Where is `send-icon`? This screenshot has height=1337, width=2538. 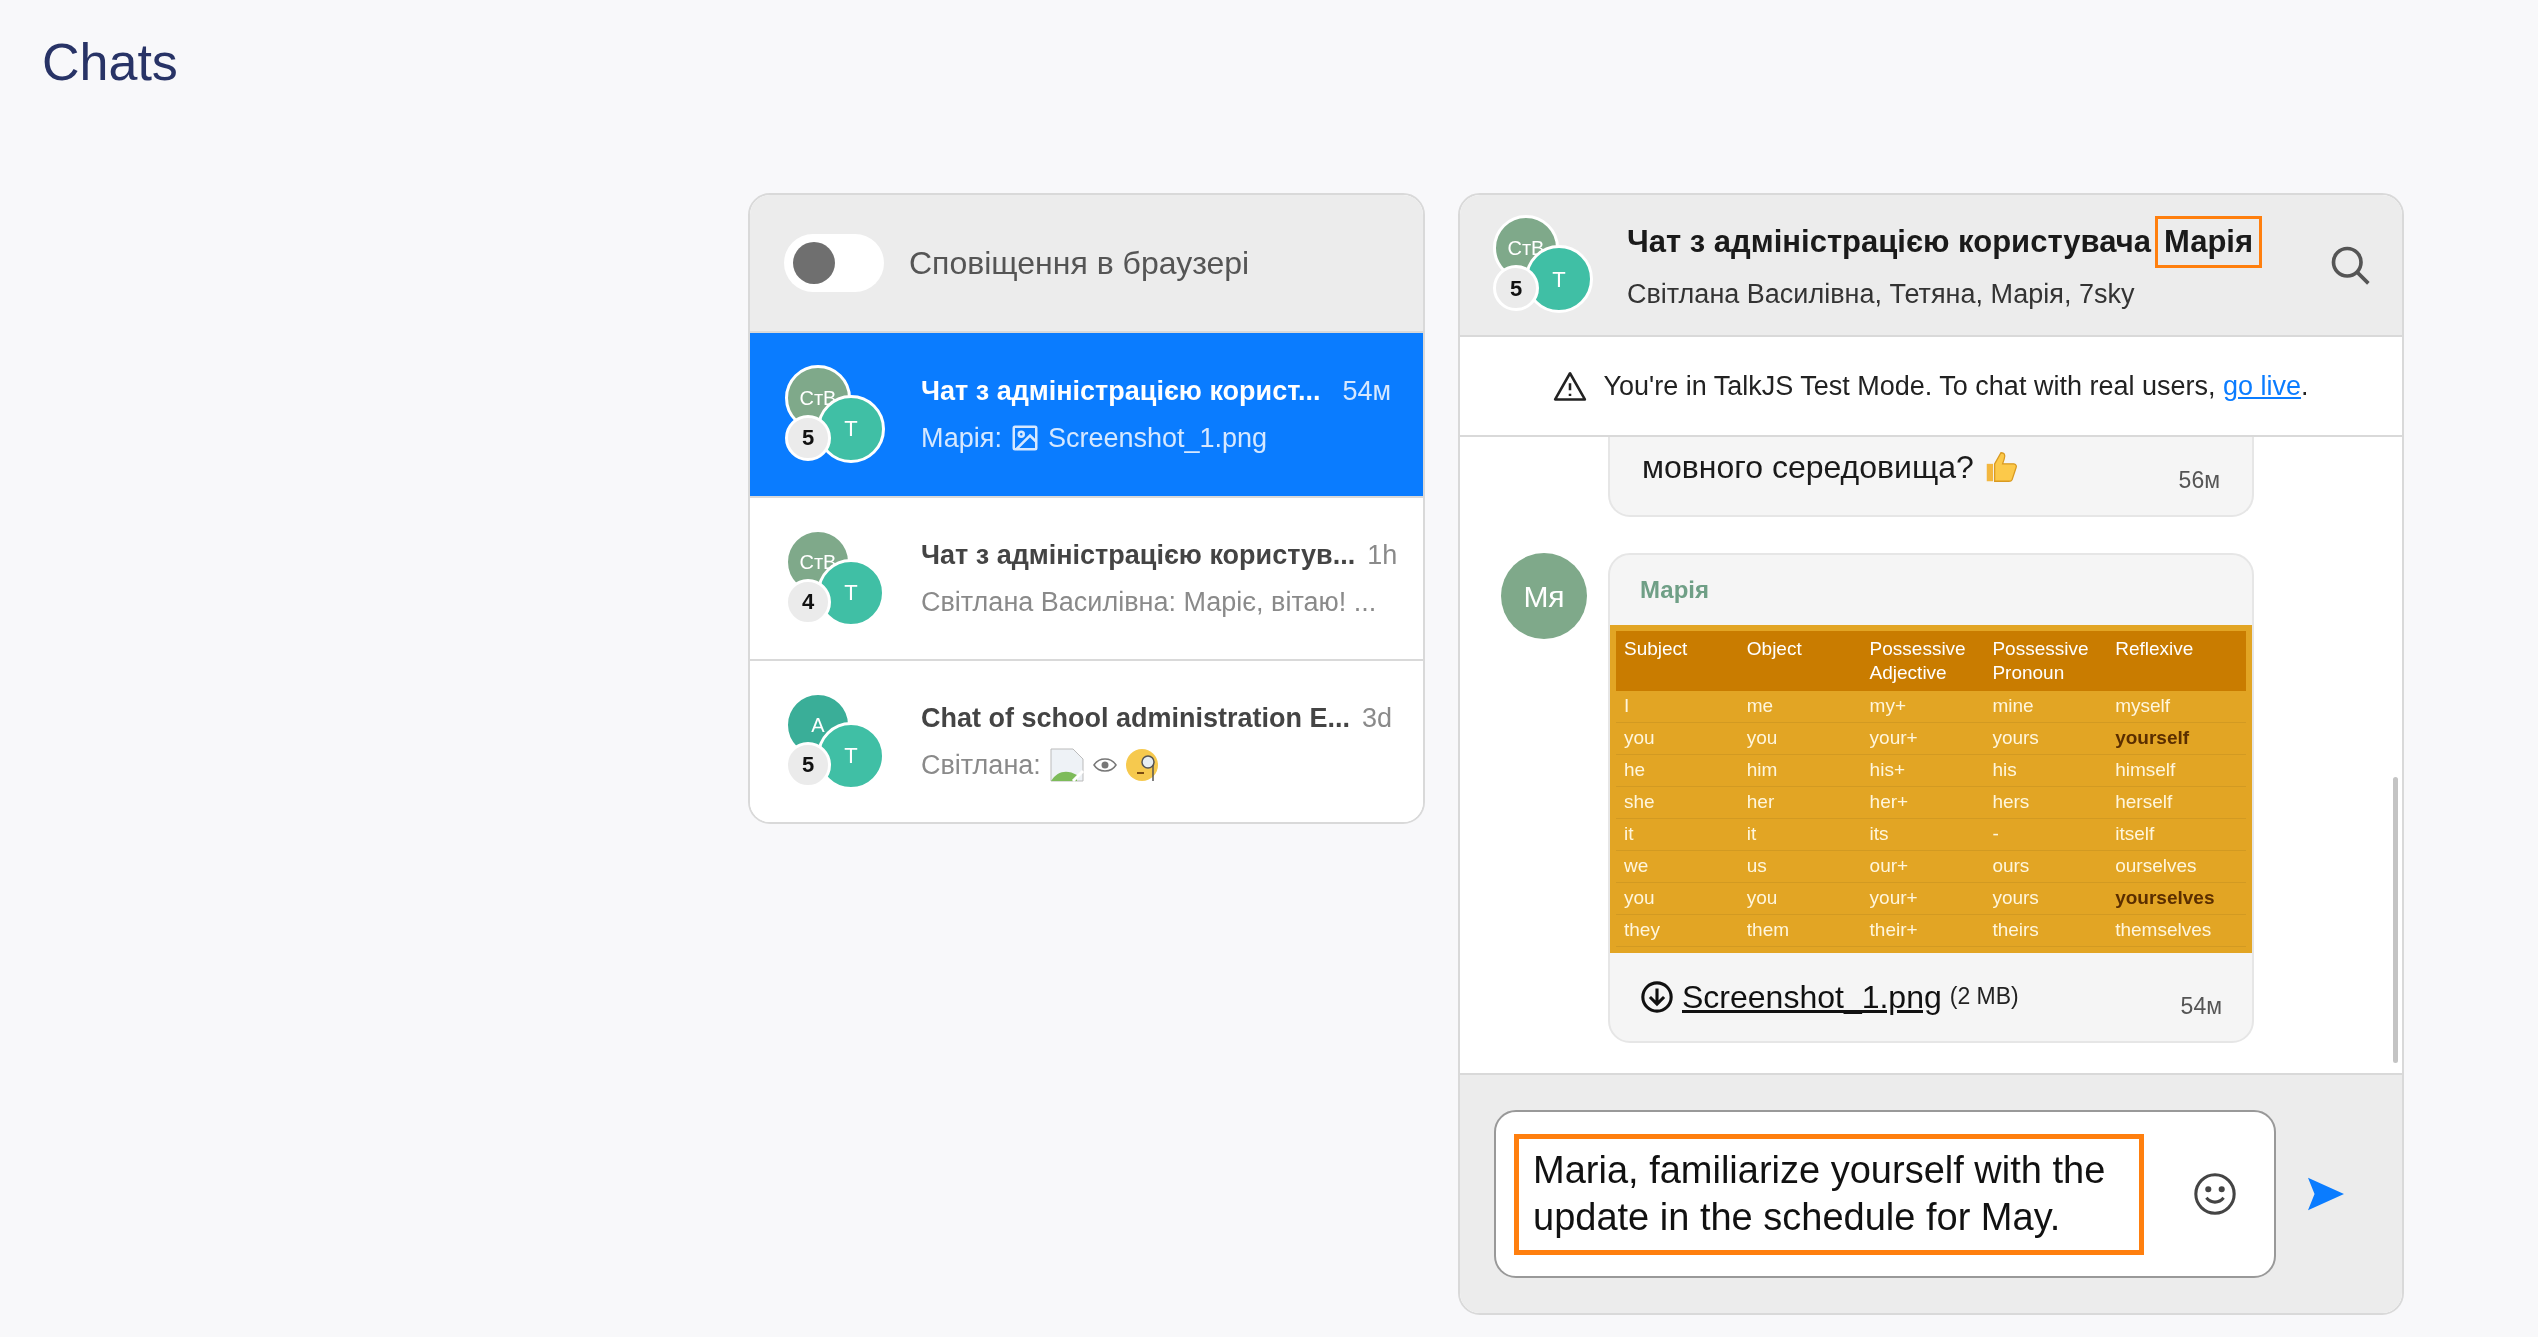
send-icon is located at coordinates (2326, 1194).